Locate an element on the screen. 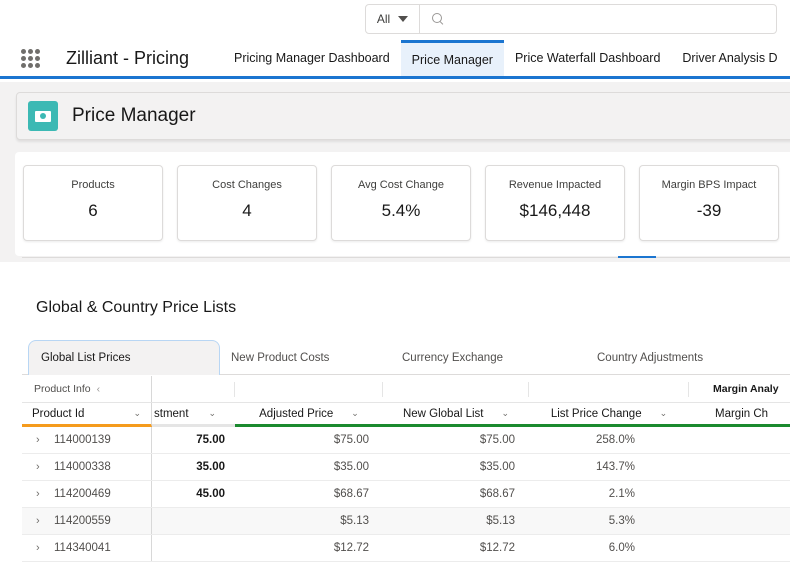  nav-tab-pricing-manager-dashboard: Pricing Manager Dashboard is located at coordinates (312, 58).